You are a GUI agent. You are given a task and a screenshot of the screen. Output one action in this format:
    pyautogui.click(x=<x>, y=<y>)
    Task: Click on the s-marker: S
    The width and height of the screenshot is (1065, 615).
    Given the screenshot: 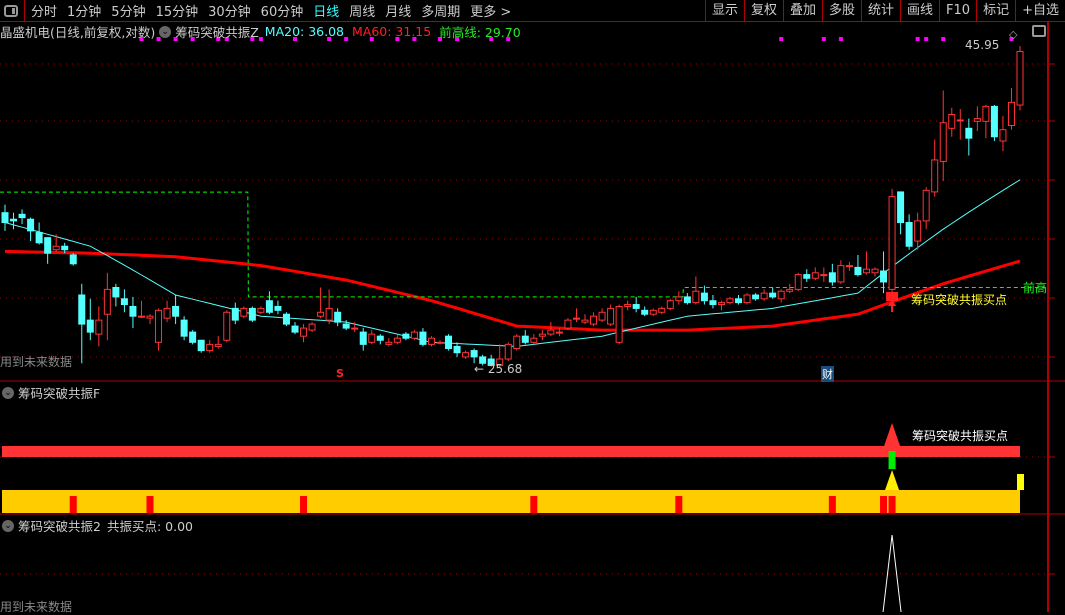 What is the action you would take?
    pyautogui.click(x=340, y=373)
    